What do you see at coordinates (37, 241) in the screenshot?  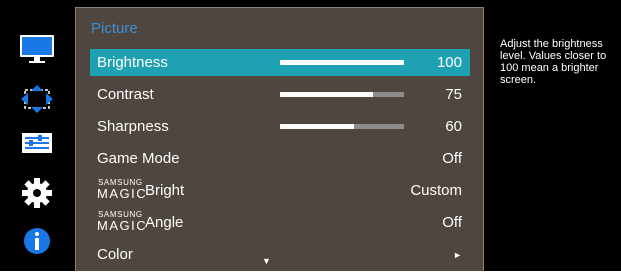 I see `info-icon` at bounding box center [37, 241].